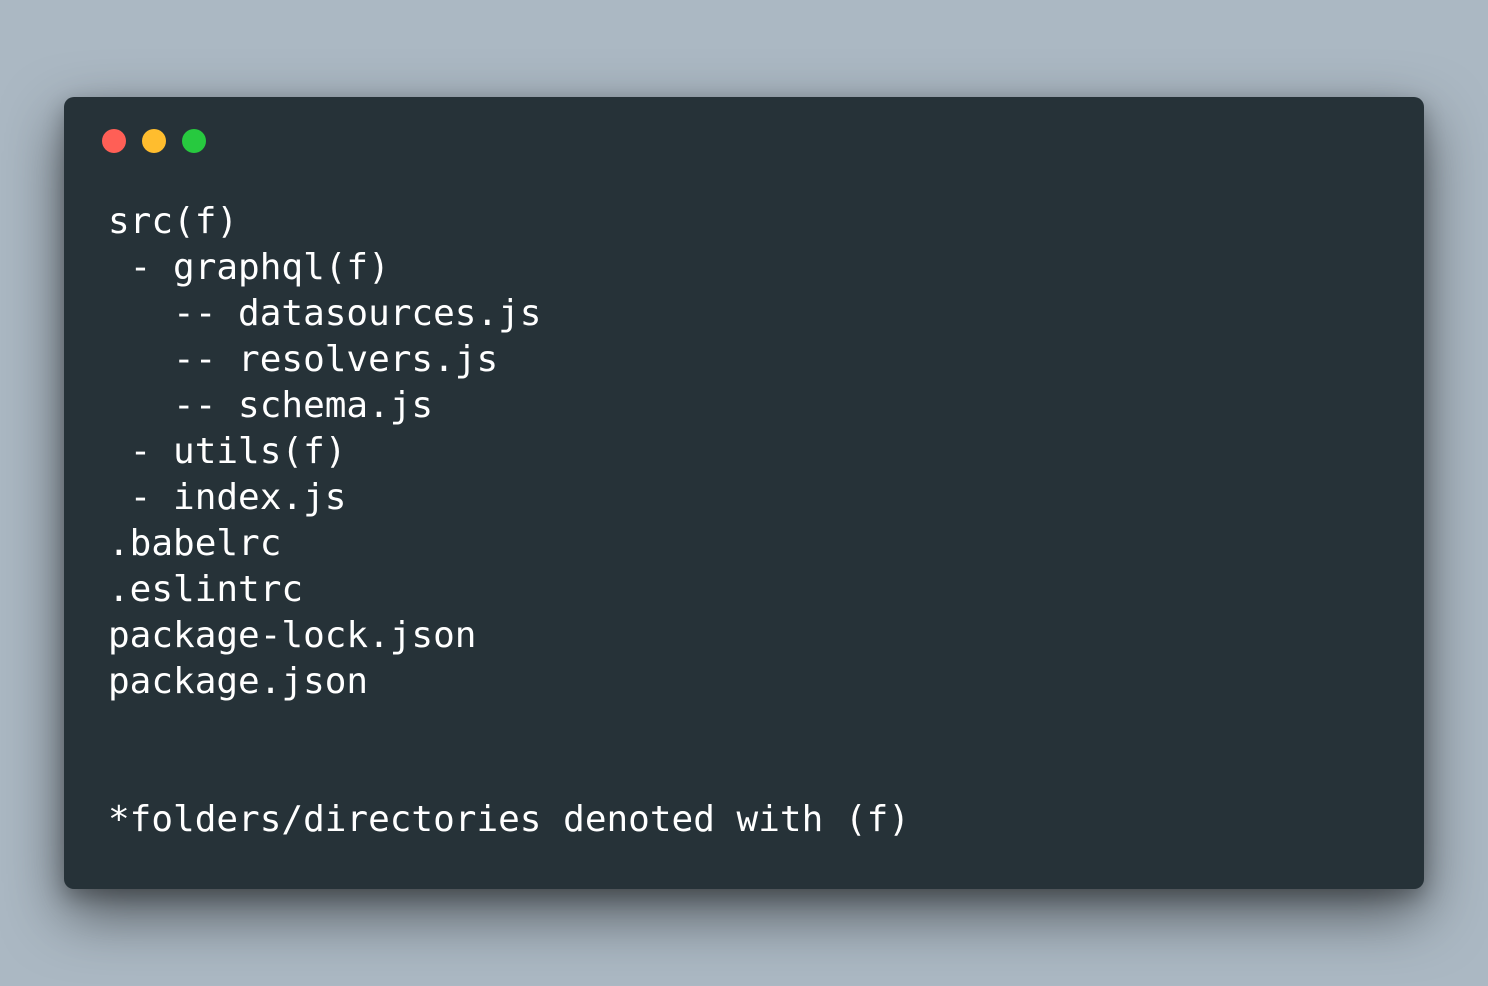 This screenshot has height=986, width=1488. I want to click on code-line: package.json, so click(238, 681).